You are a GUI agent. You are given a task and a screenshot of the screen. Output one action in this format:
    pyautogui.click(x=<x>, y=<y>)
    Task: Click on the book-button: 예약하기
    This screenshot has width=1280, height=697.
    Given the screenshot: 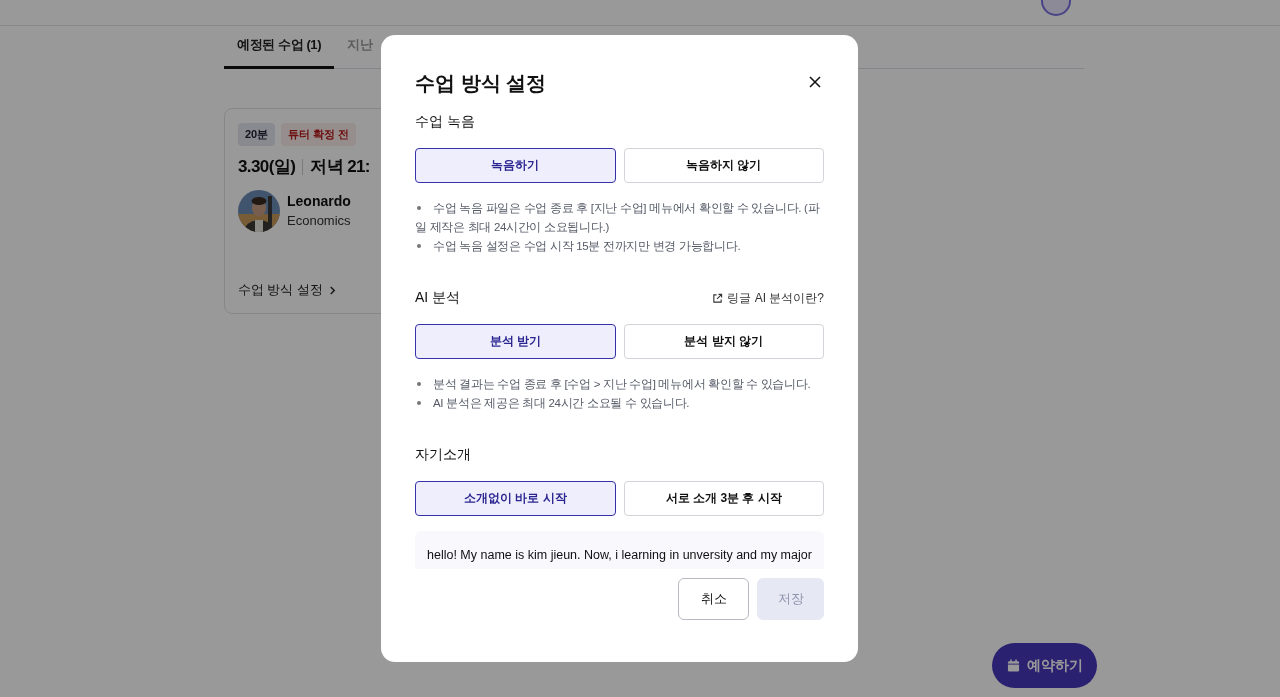 What is the action you would take?
    pyautogui.click(x=1044, y=665)
    